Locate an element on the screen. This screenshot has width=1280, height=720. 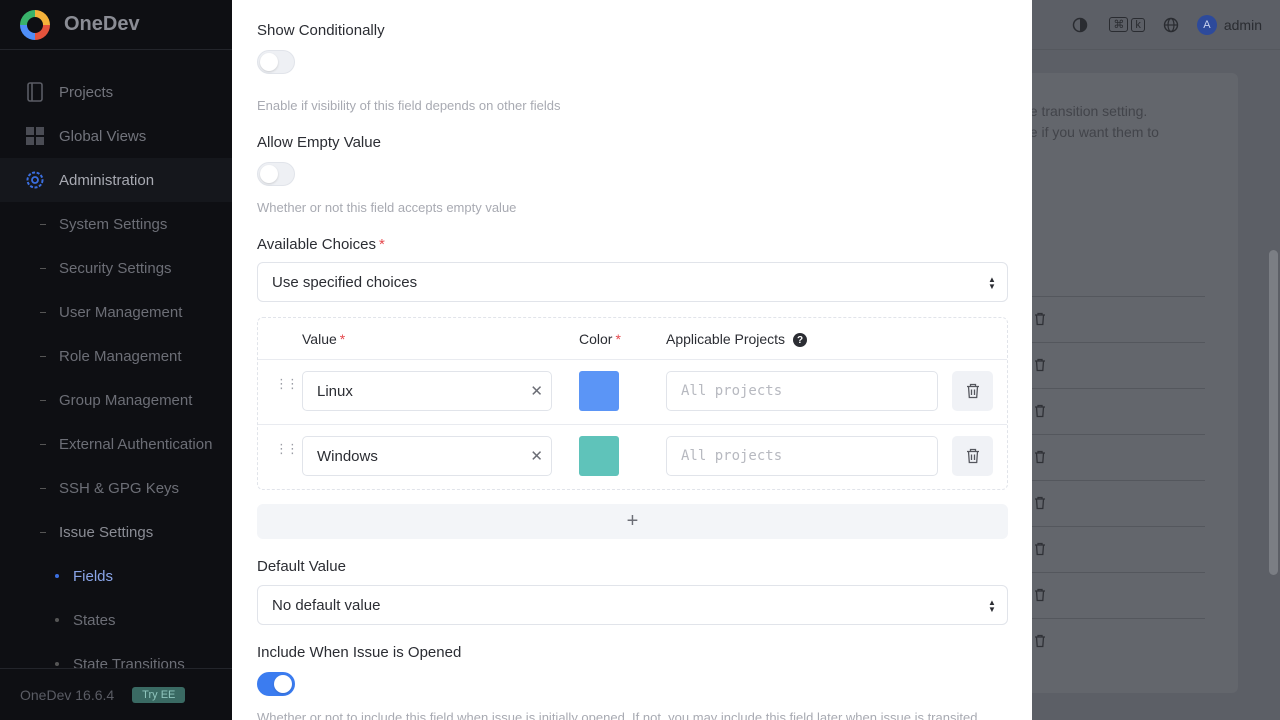
command-palette-shortcut: ⌘ k is located at coordinates (1125, 24).